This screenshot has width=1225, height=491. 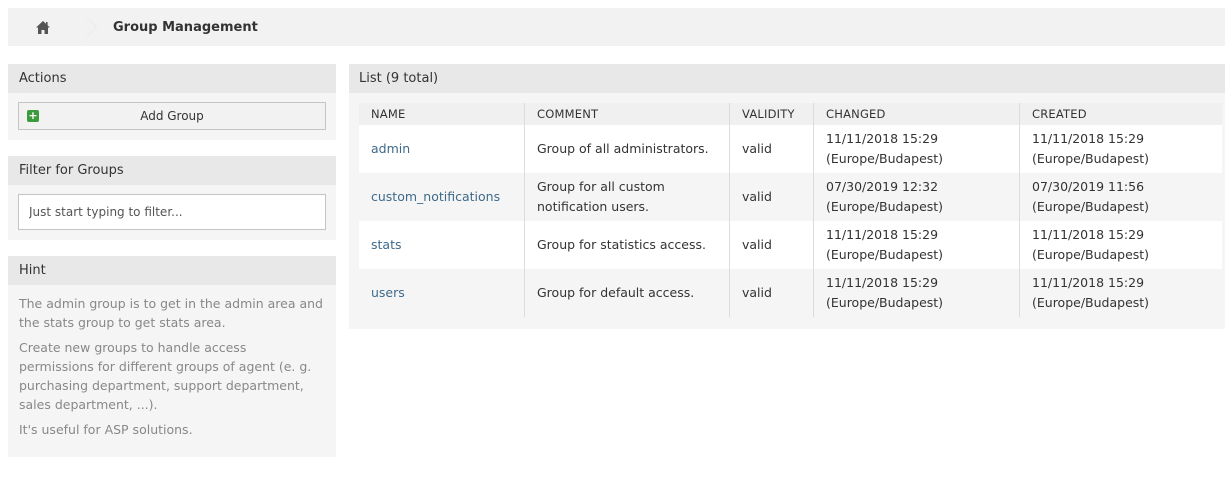 I want to click on home-icon, so click(x=43, y=27).